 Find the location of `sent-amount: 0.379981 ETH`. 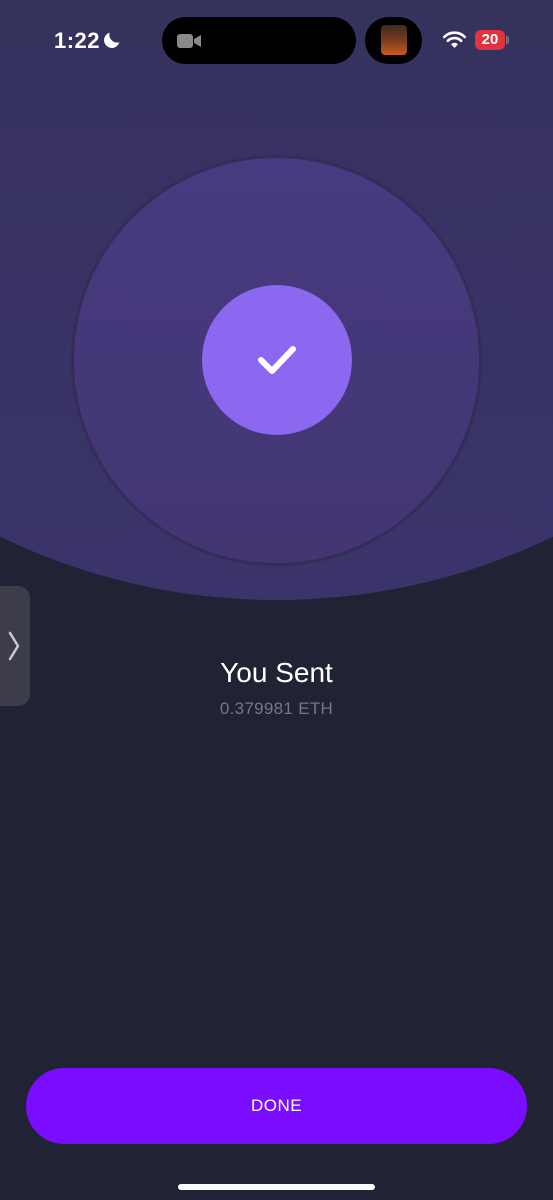

sent-amount: 0.379981 ETH is located at coordinates (276, 708).